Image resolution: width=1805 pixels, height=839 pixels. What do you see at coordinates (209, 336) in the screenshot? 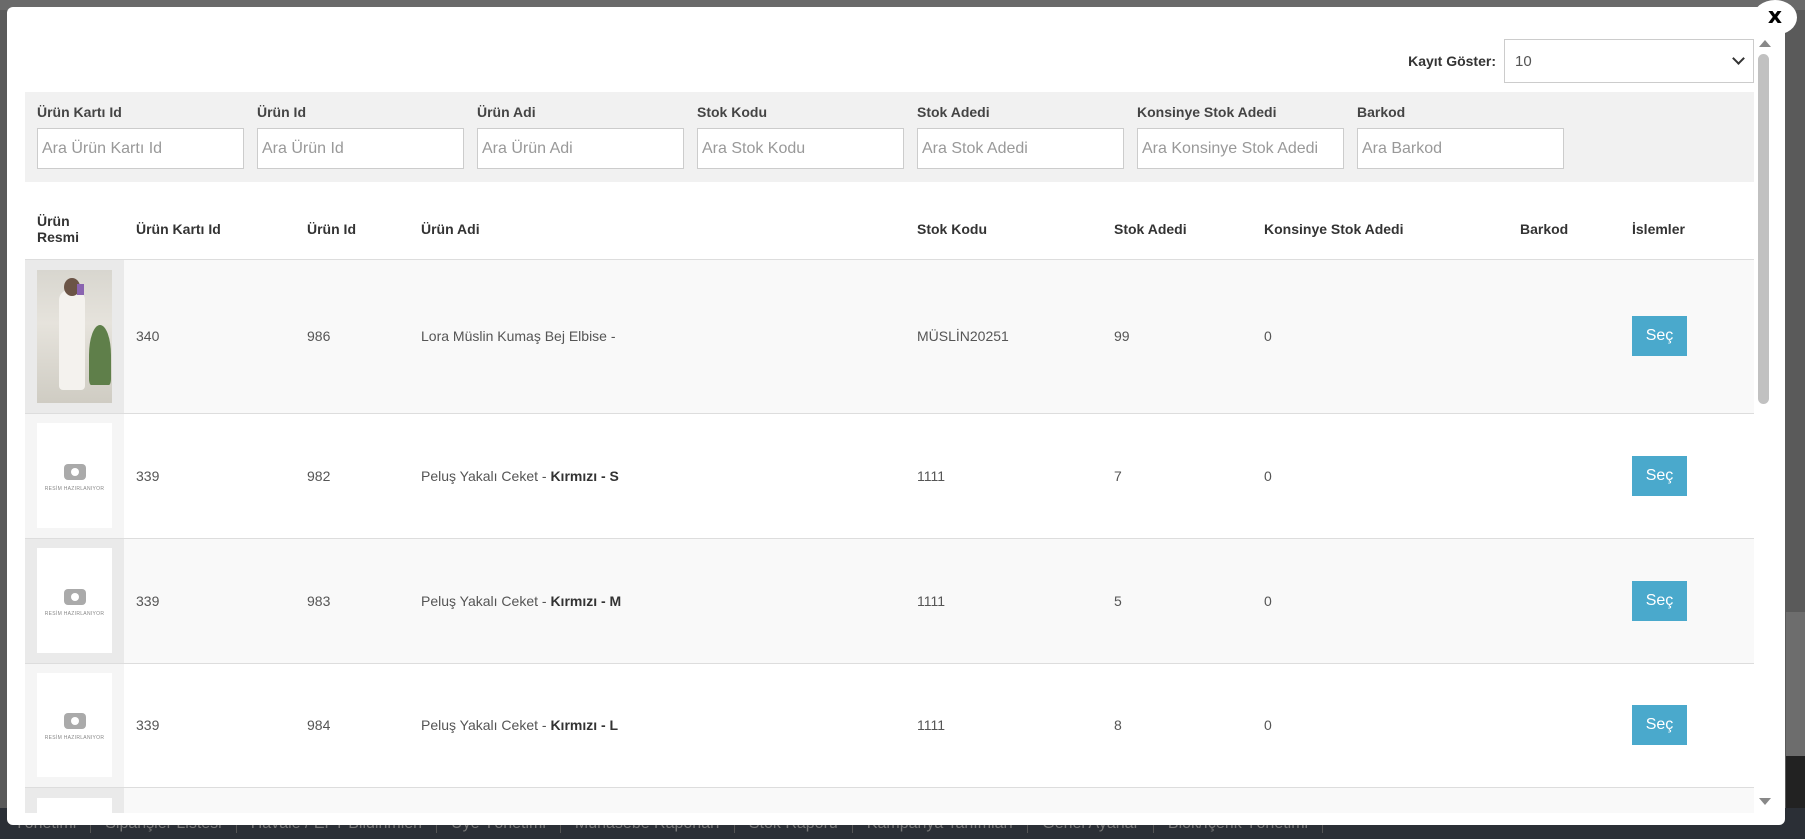
I see `cell-urun-karti-id: 340` at bounding box center [209, 336].